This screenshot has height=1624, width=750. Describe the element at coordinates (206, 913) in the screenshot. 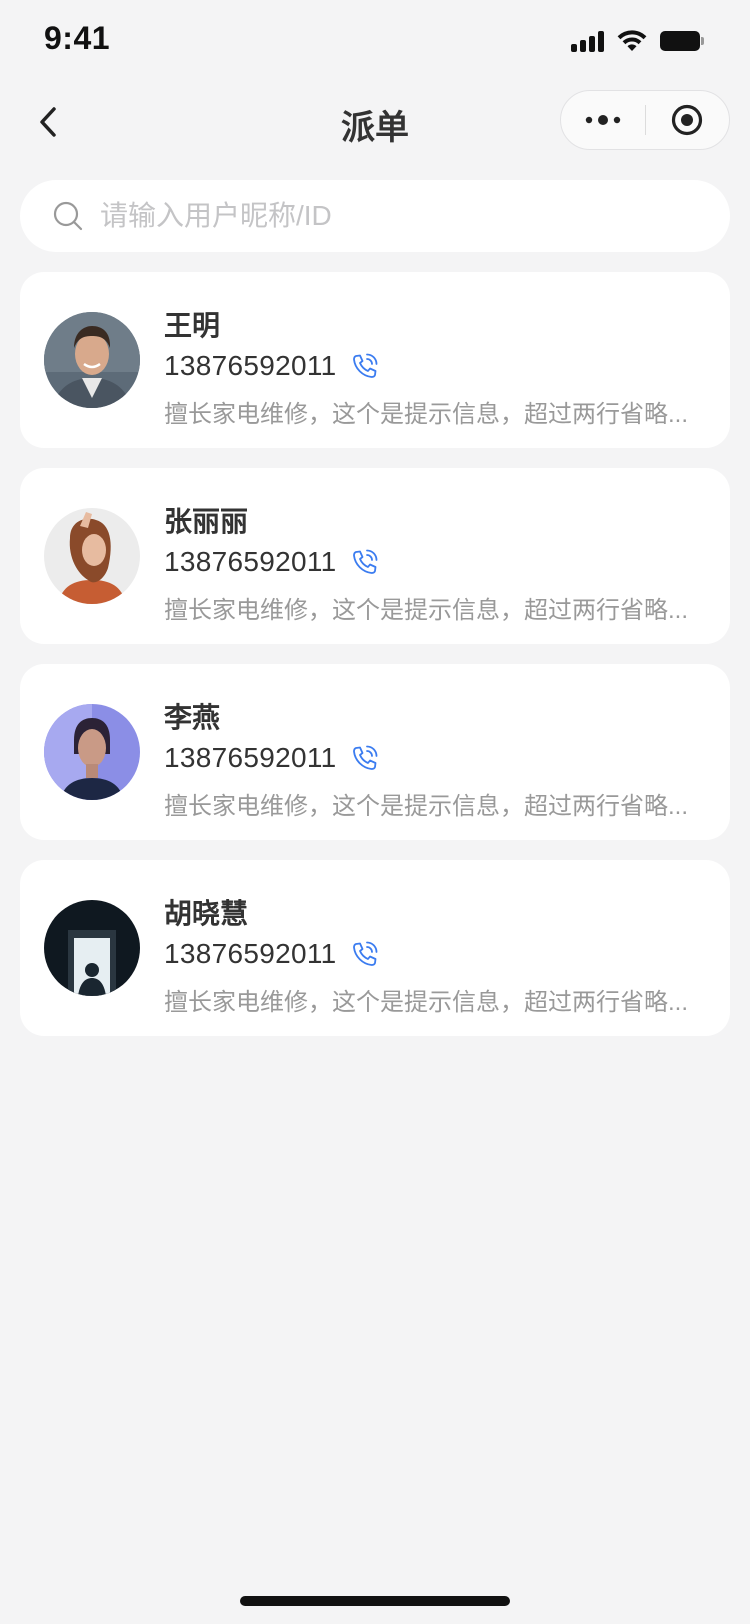

I see `worker-name: 胡晓慧` at that location.